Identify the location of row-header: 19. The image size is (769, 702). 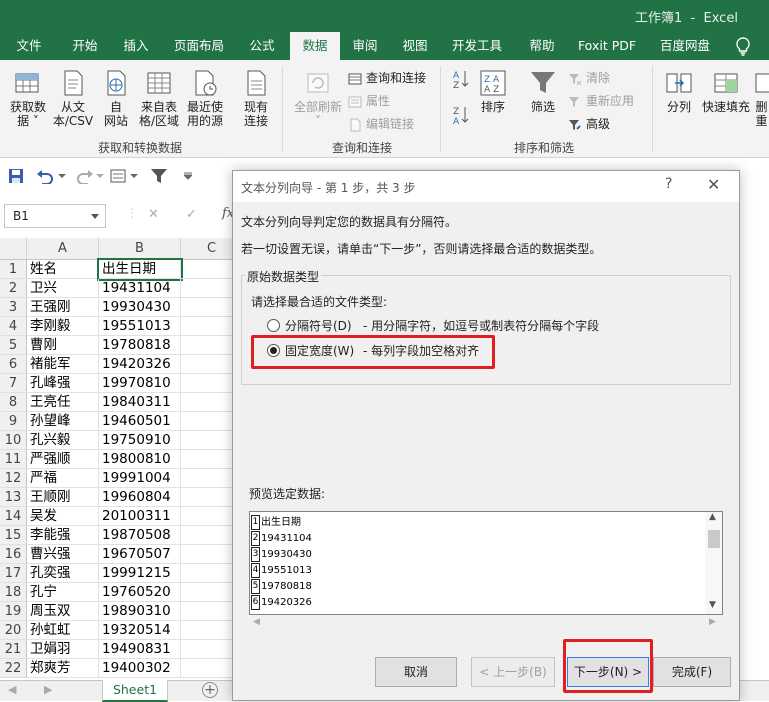
(13, 611).